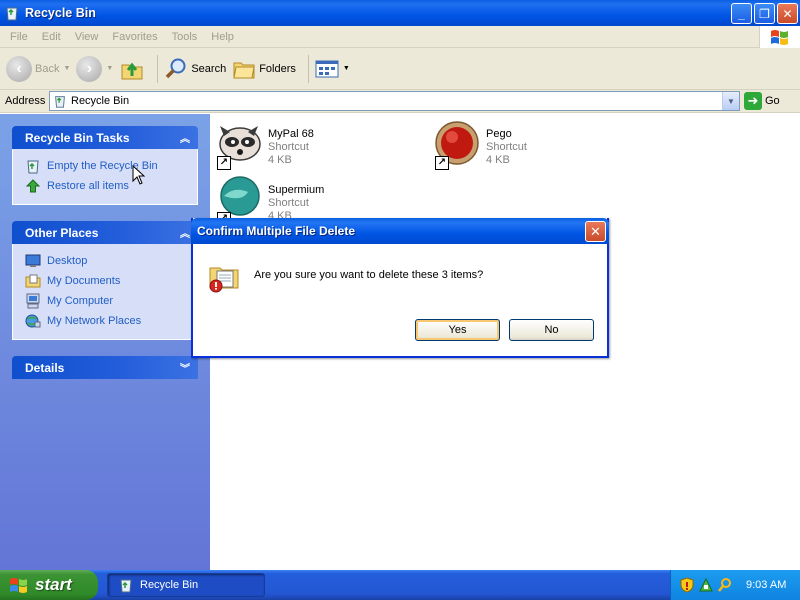 This screenshot has height=600, width=800. I want to click on address-bar: Address ▼ ➜ Go, so click(400, 101).